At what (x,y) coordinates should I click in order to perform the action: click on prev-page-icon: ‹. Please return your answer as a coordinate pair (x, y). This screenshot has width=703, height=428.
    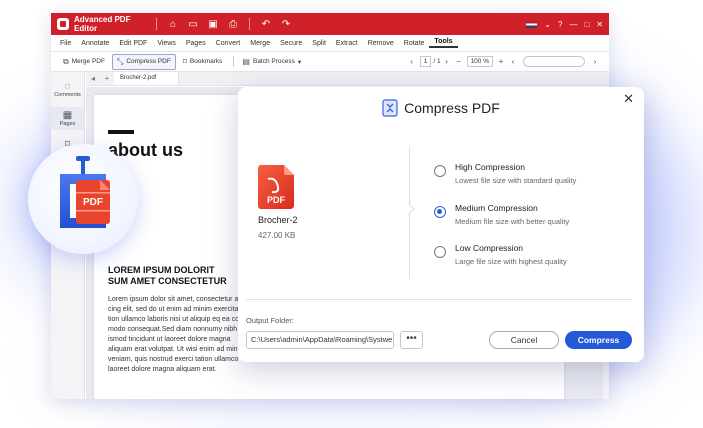
    Looking at the image, I should click on (412, 61).